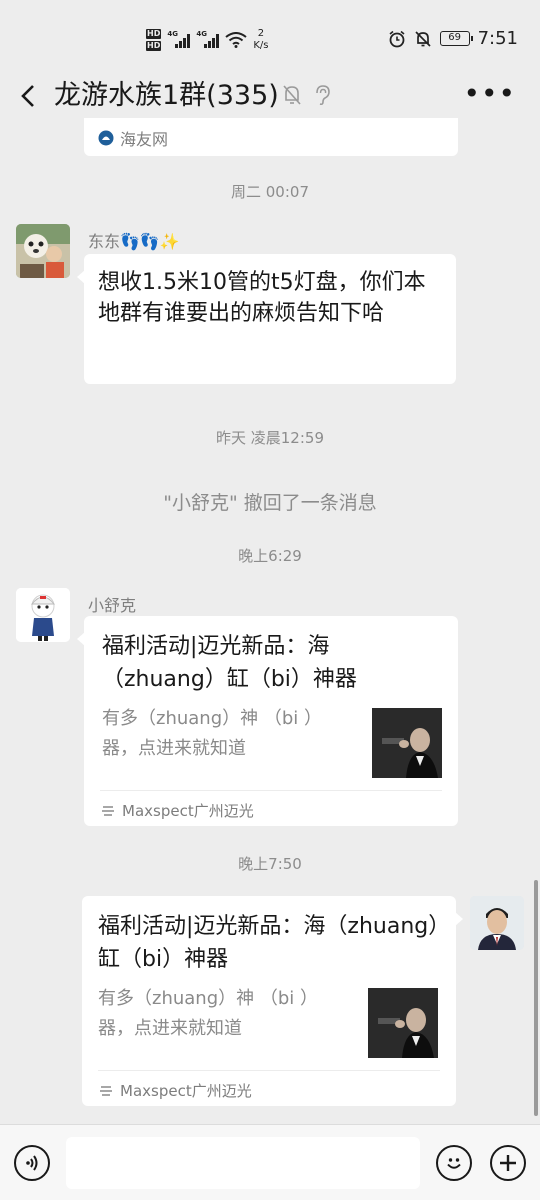 The width and height of the screenshot is (540, 1200). Describe the element at coordinates (270, 864) in the screenshot. I see `timestamp: 晚上7:50` at that location.